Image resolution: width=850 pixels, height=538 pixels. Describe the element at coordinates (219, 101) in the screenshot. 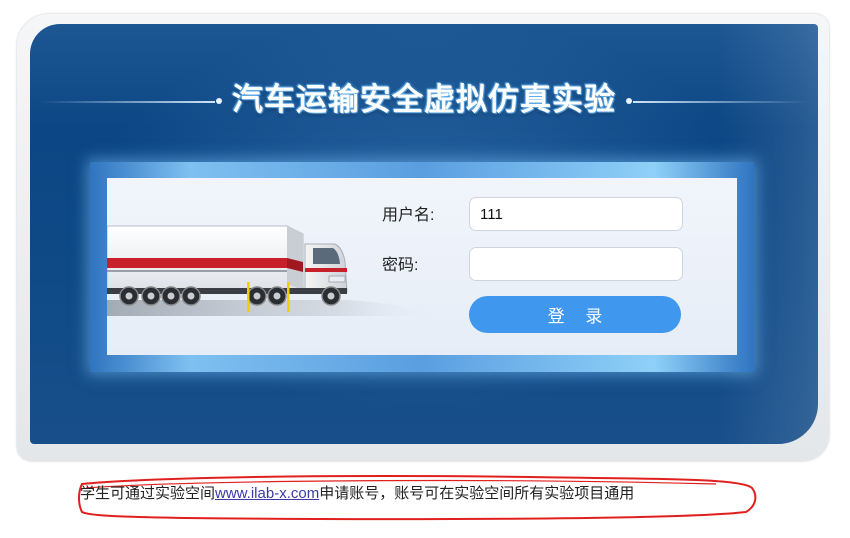

I see `title-dot-left` at that location.